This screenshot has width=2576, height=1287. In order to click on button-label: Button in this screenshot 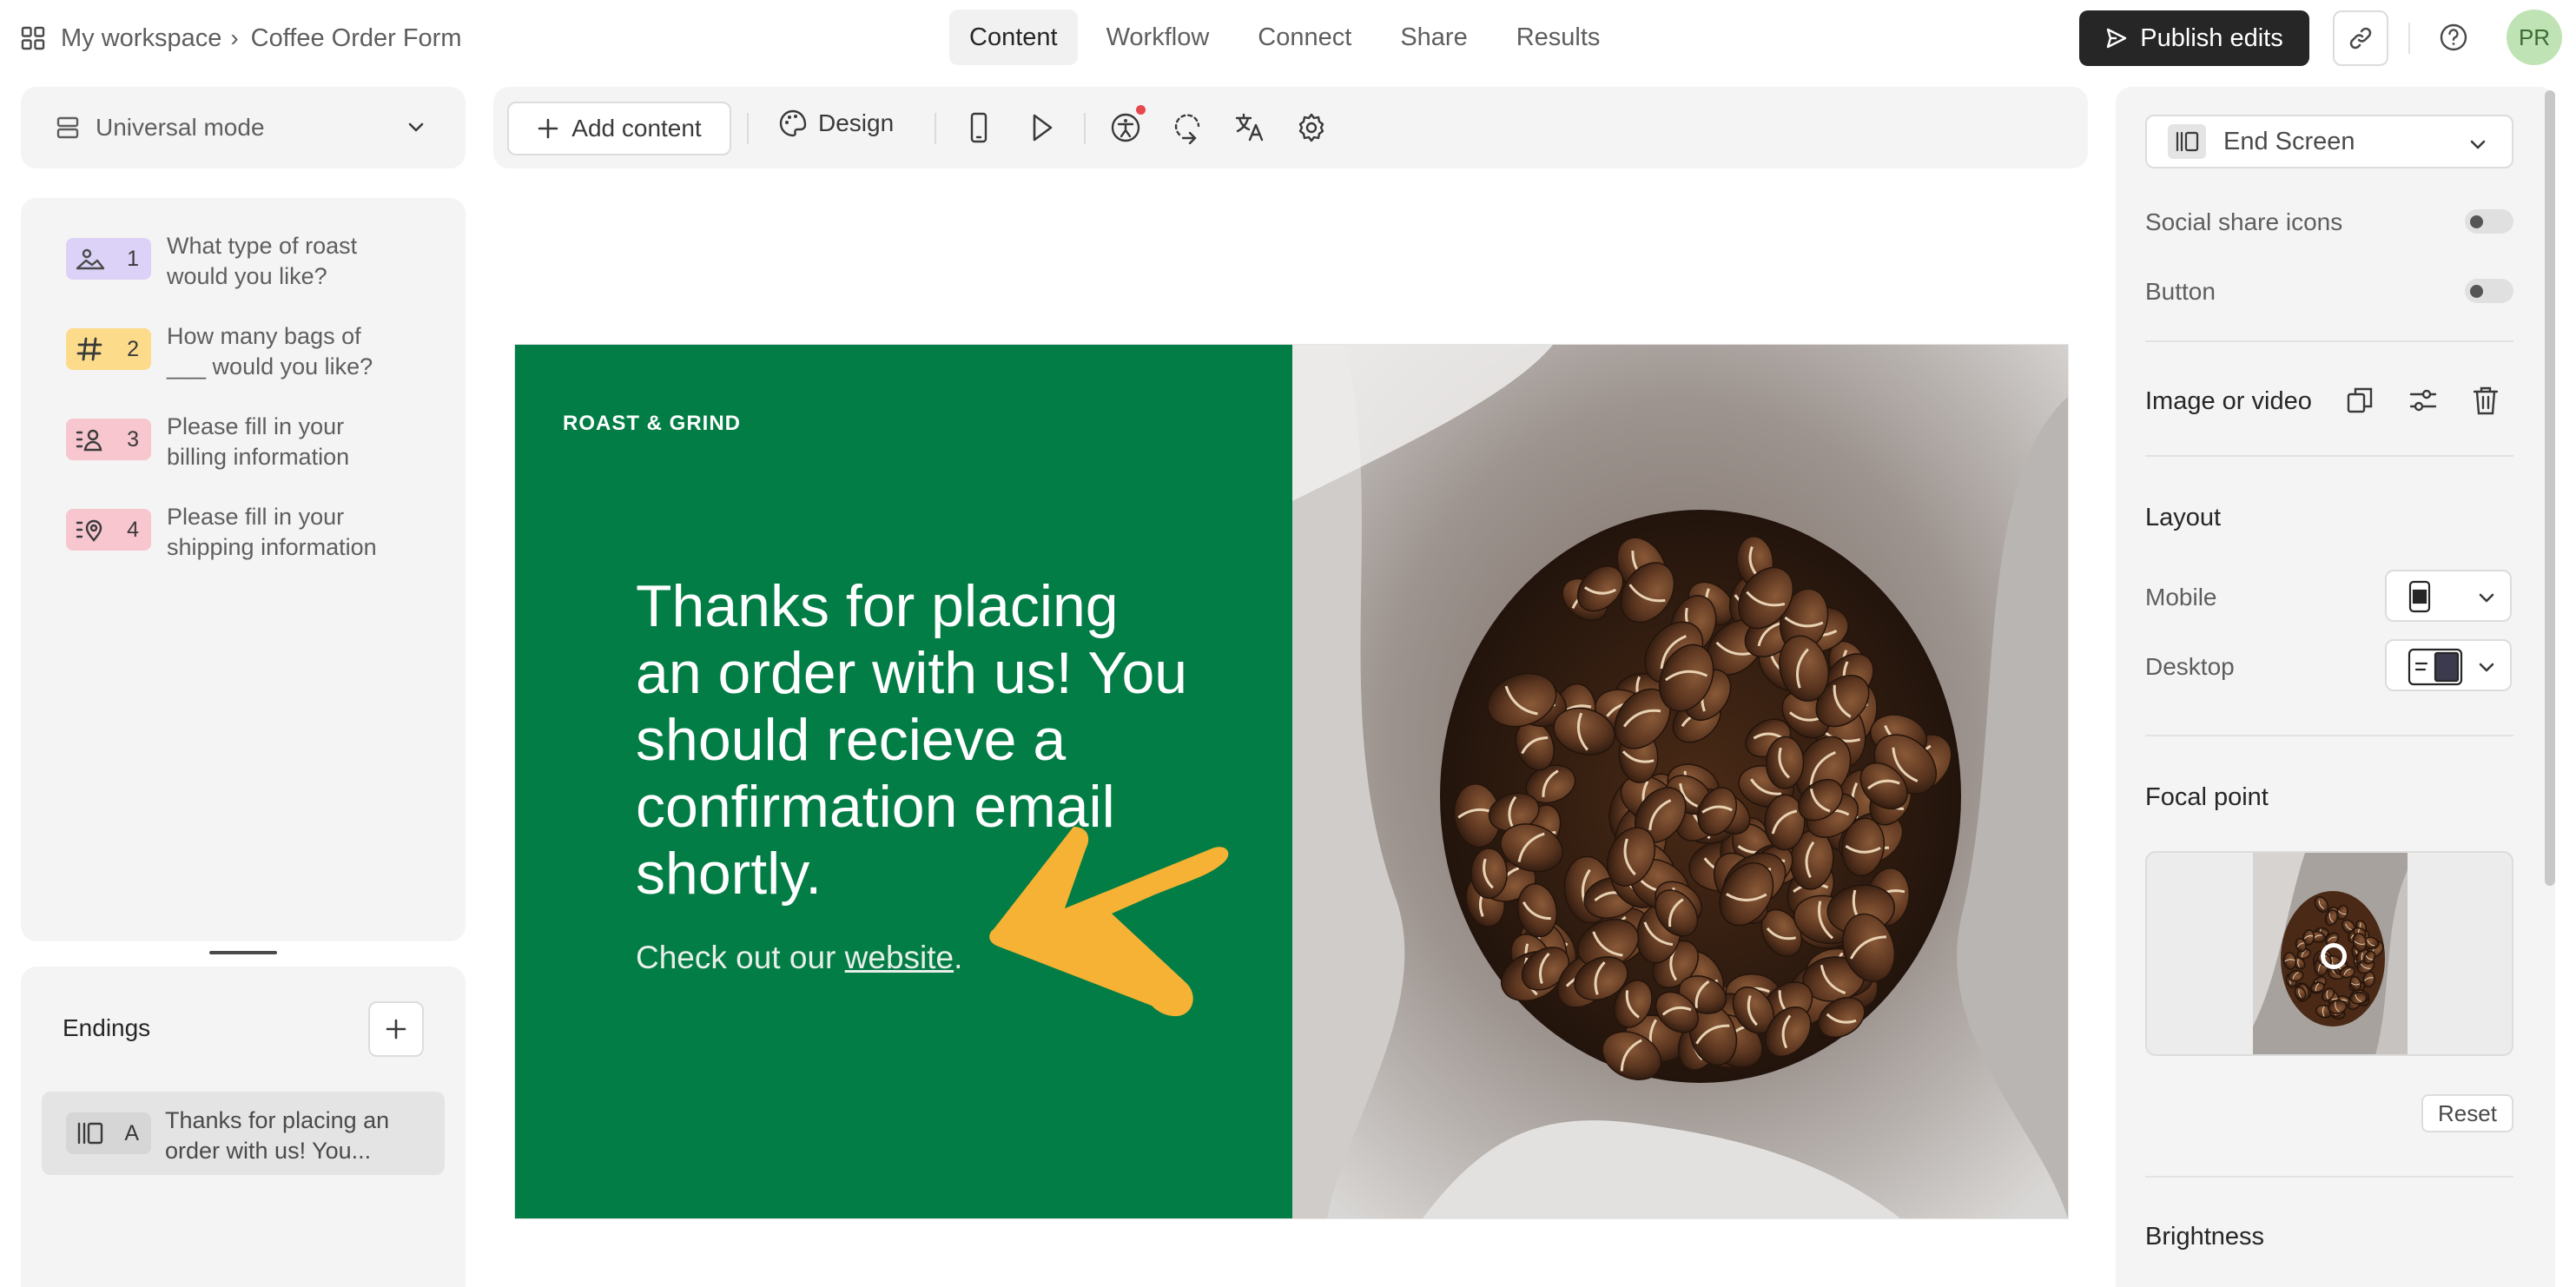, I will do `click(2180, 291)`.